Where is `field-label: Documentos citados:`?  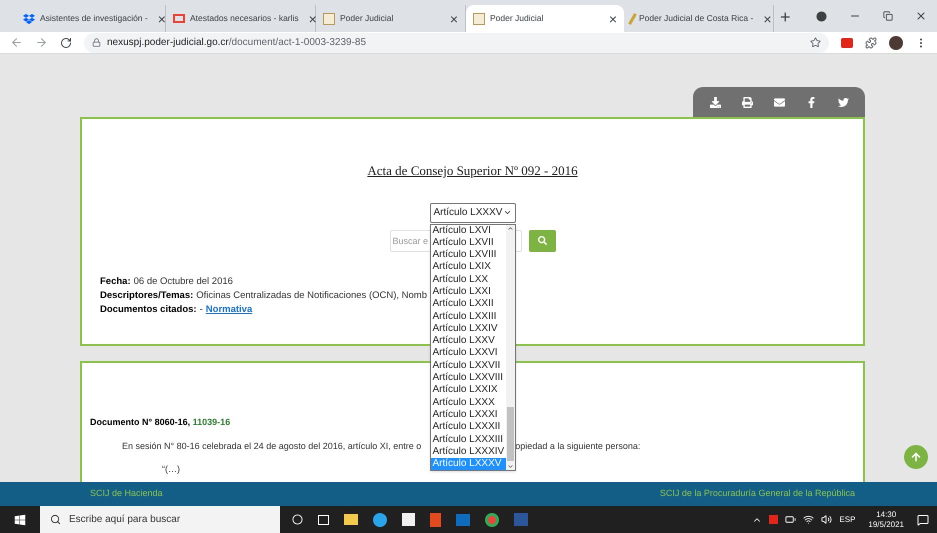
field-label: Documentos citados: is located at coordinates (148, 310).